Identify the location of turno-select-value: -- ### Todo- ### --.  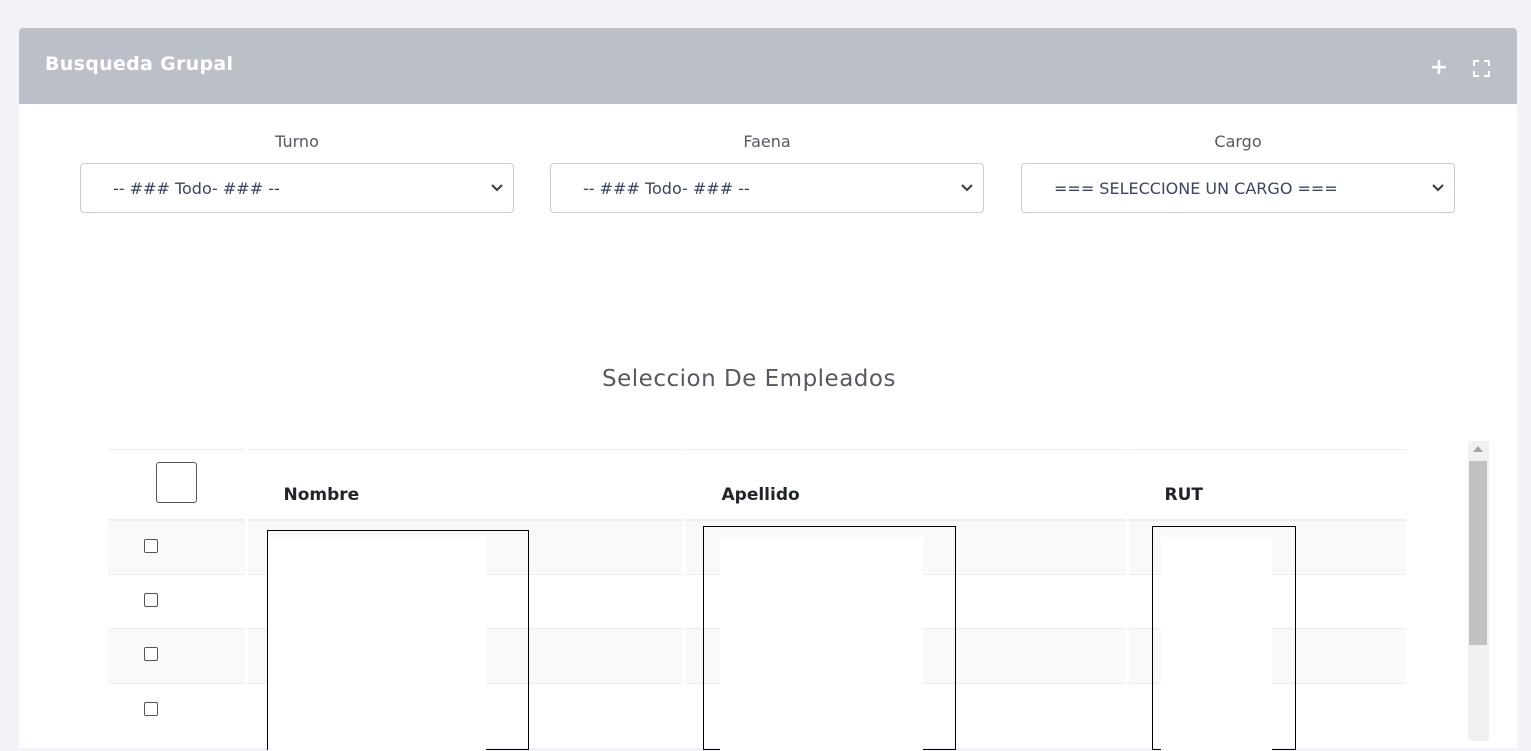
(196, 188).